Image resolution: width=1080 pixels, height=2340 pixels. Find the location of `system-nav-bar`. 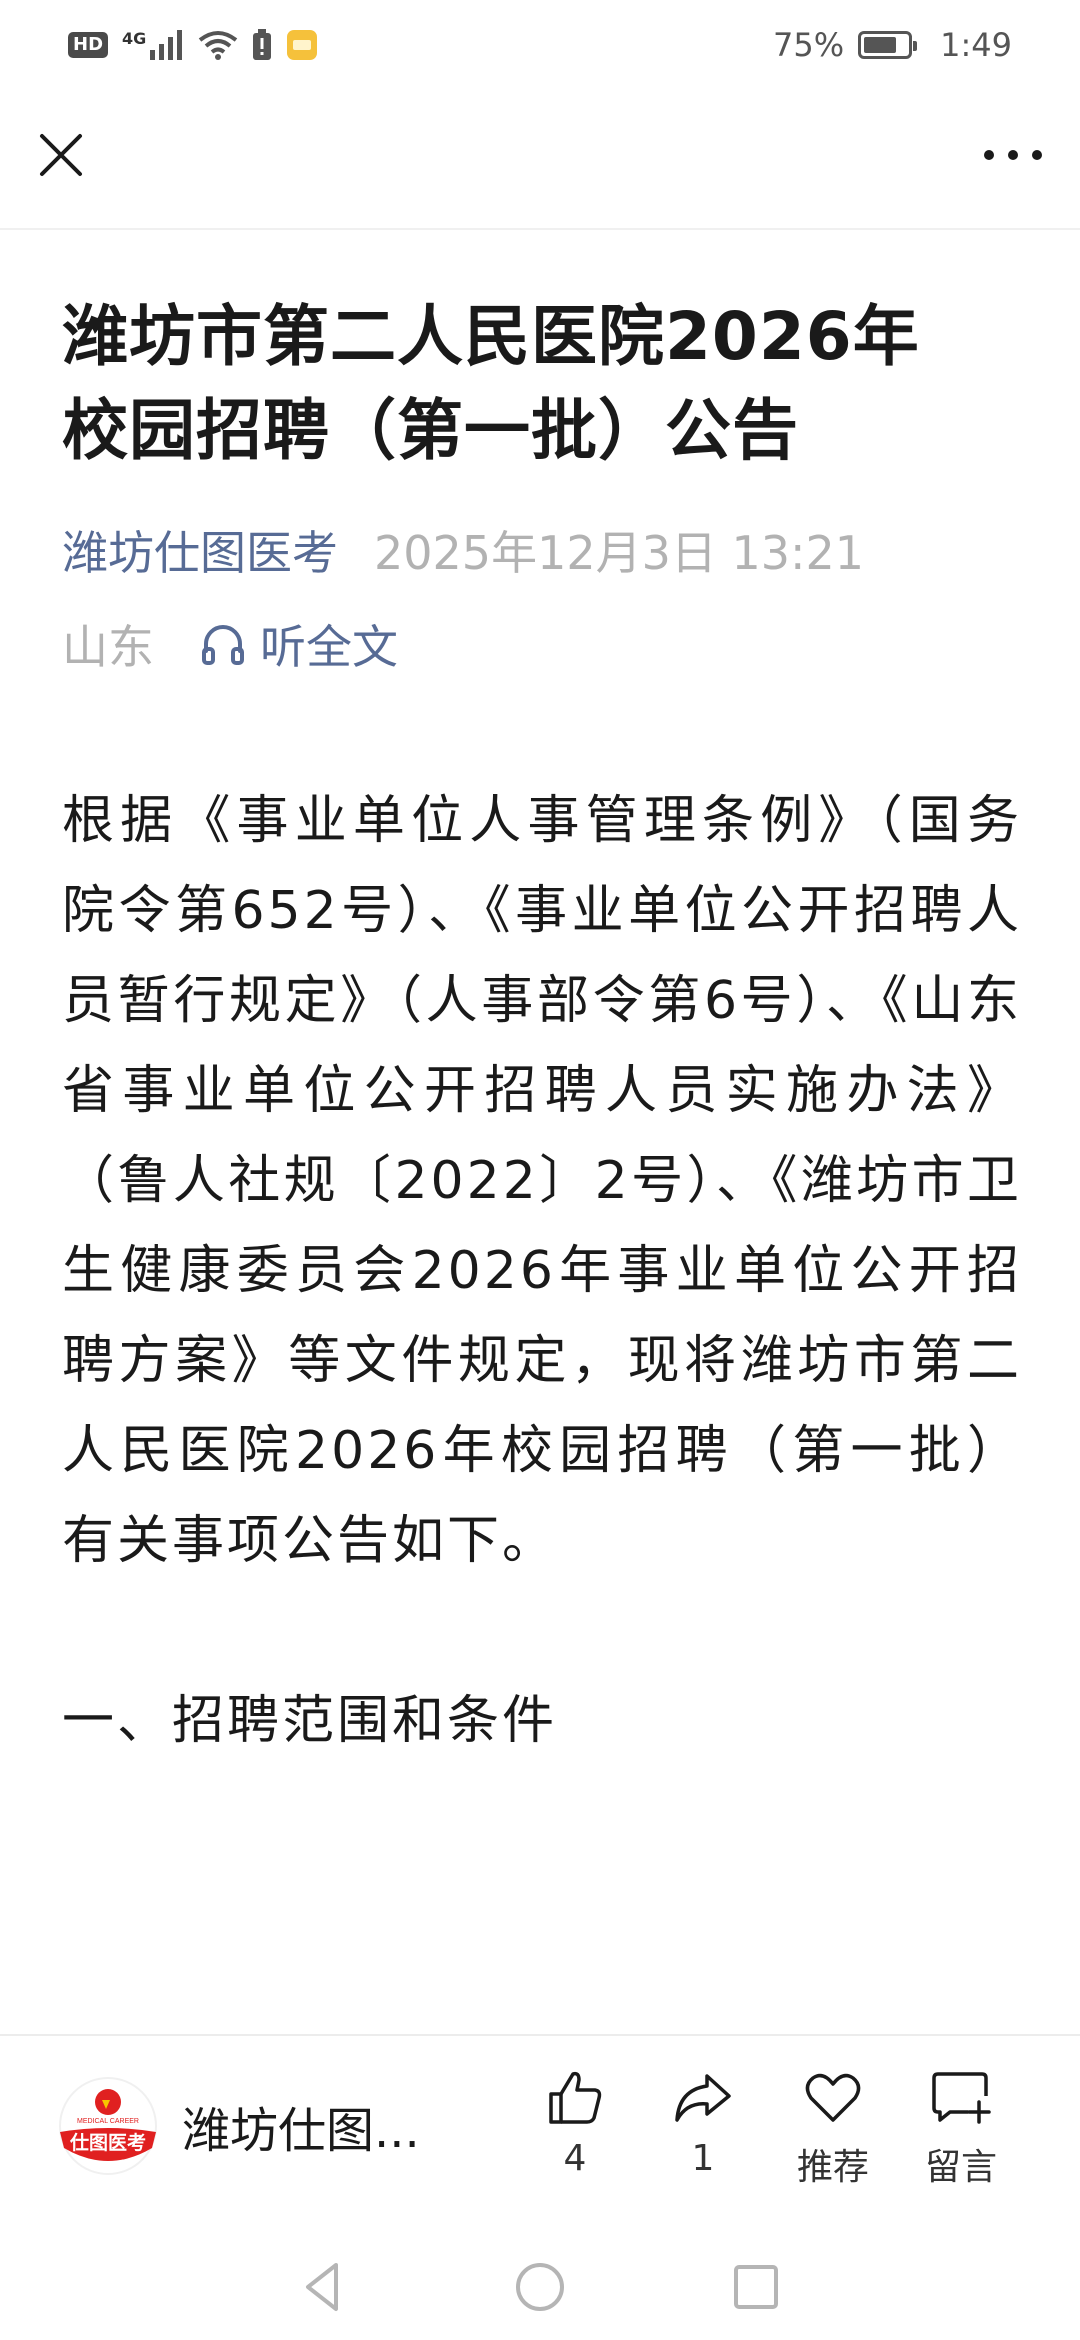

system-nav-bar is located at coordinates (540, 2287).